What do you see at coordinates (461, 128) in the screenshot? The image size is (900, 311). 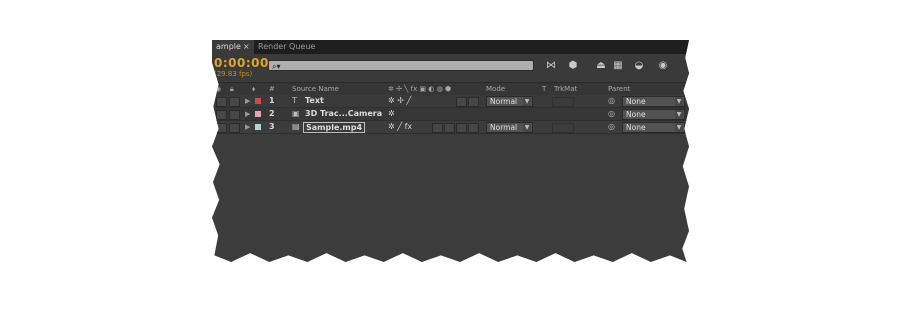 I see `adjustment-layer-switch` at bounding box center [461, 128].